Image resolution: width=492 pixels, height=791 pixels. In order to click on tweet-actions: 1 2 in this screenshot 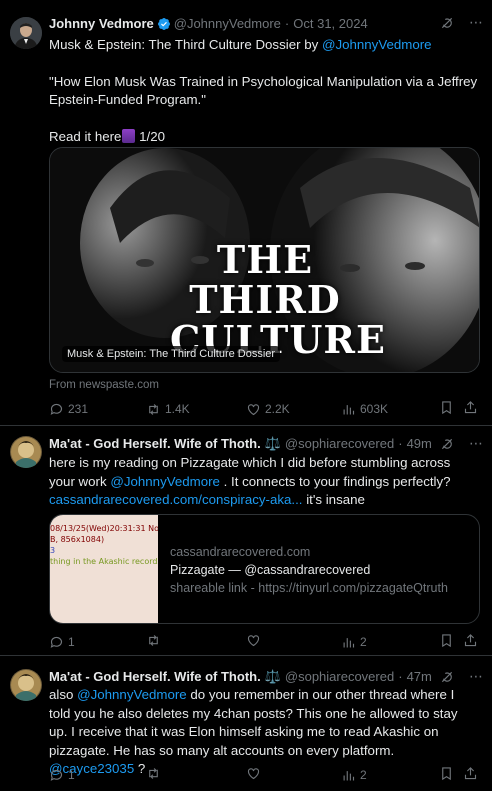, I will do `click(265, 776)`.